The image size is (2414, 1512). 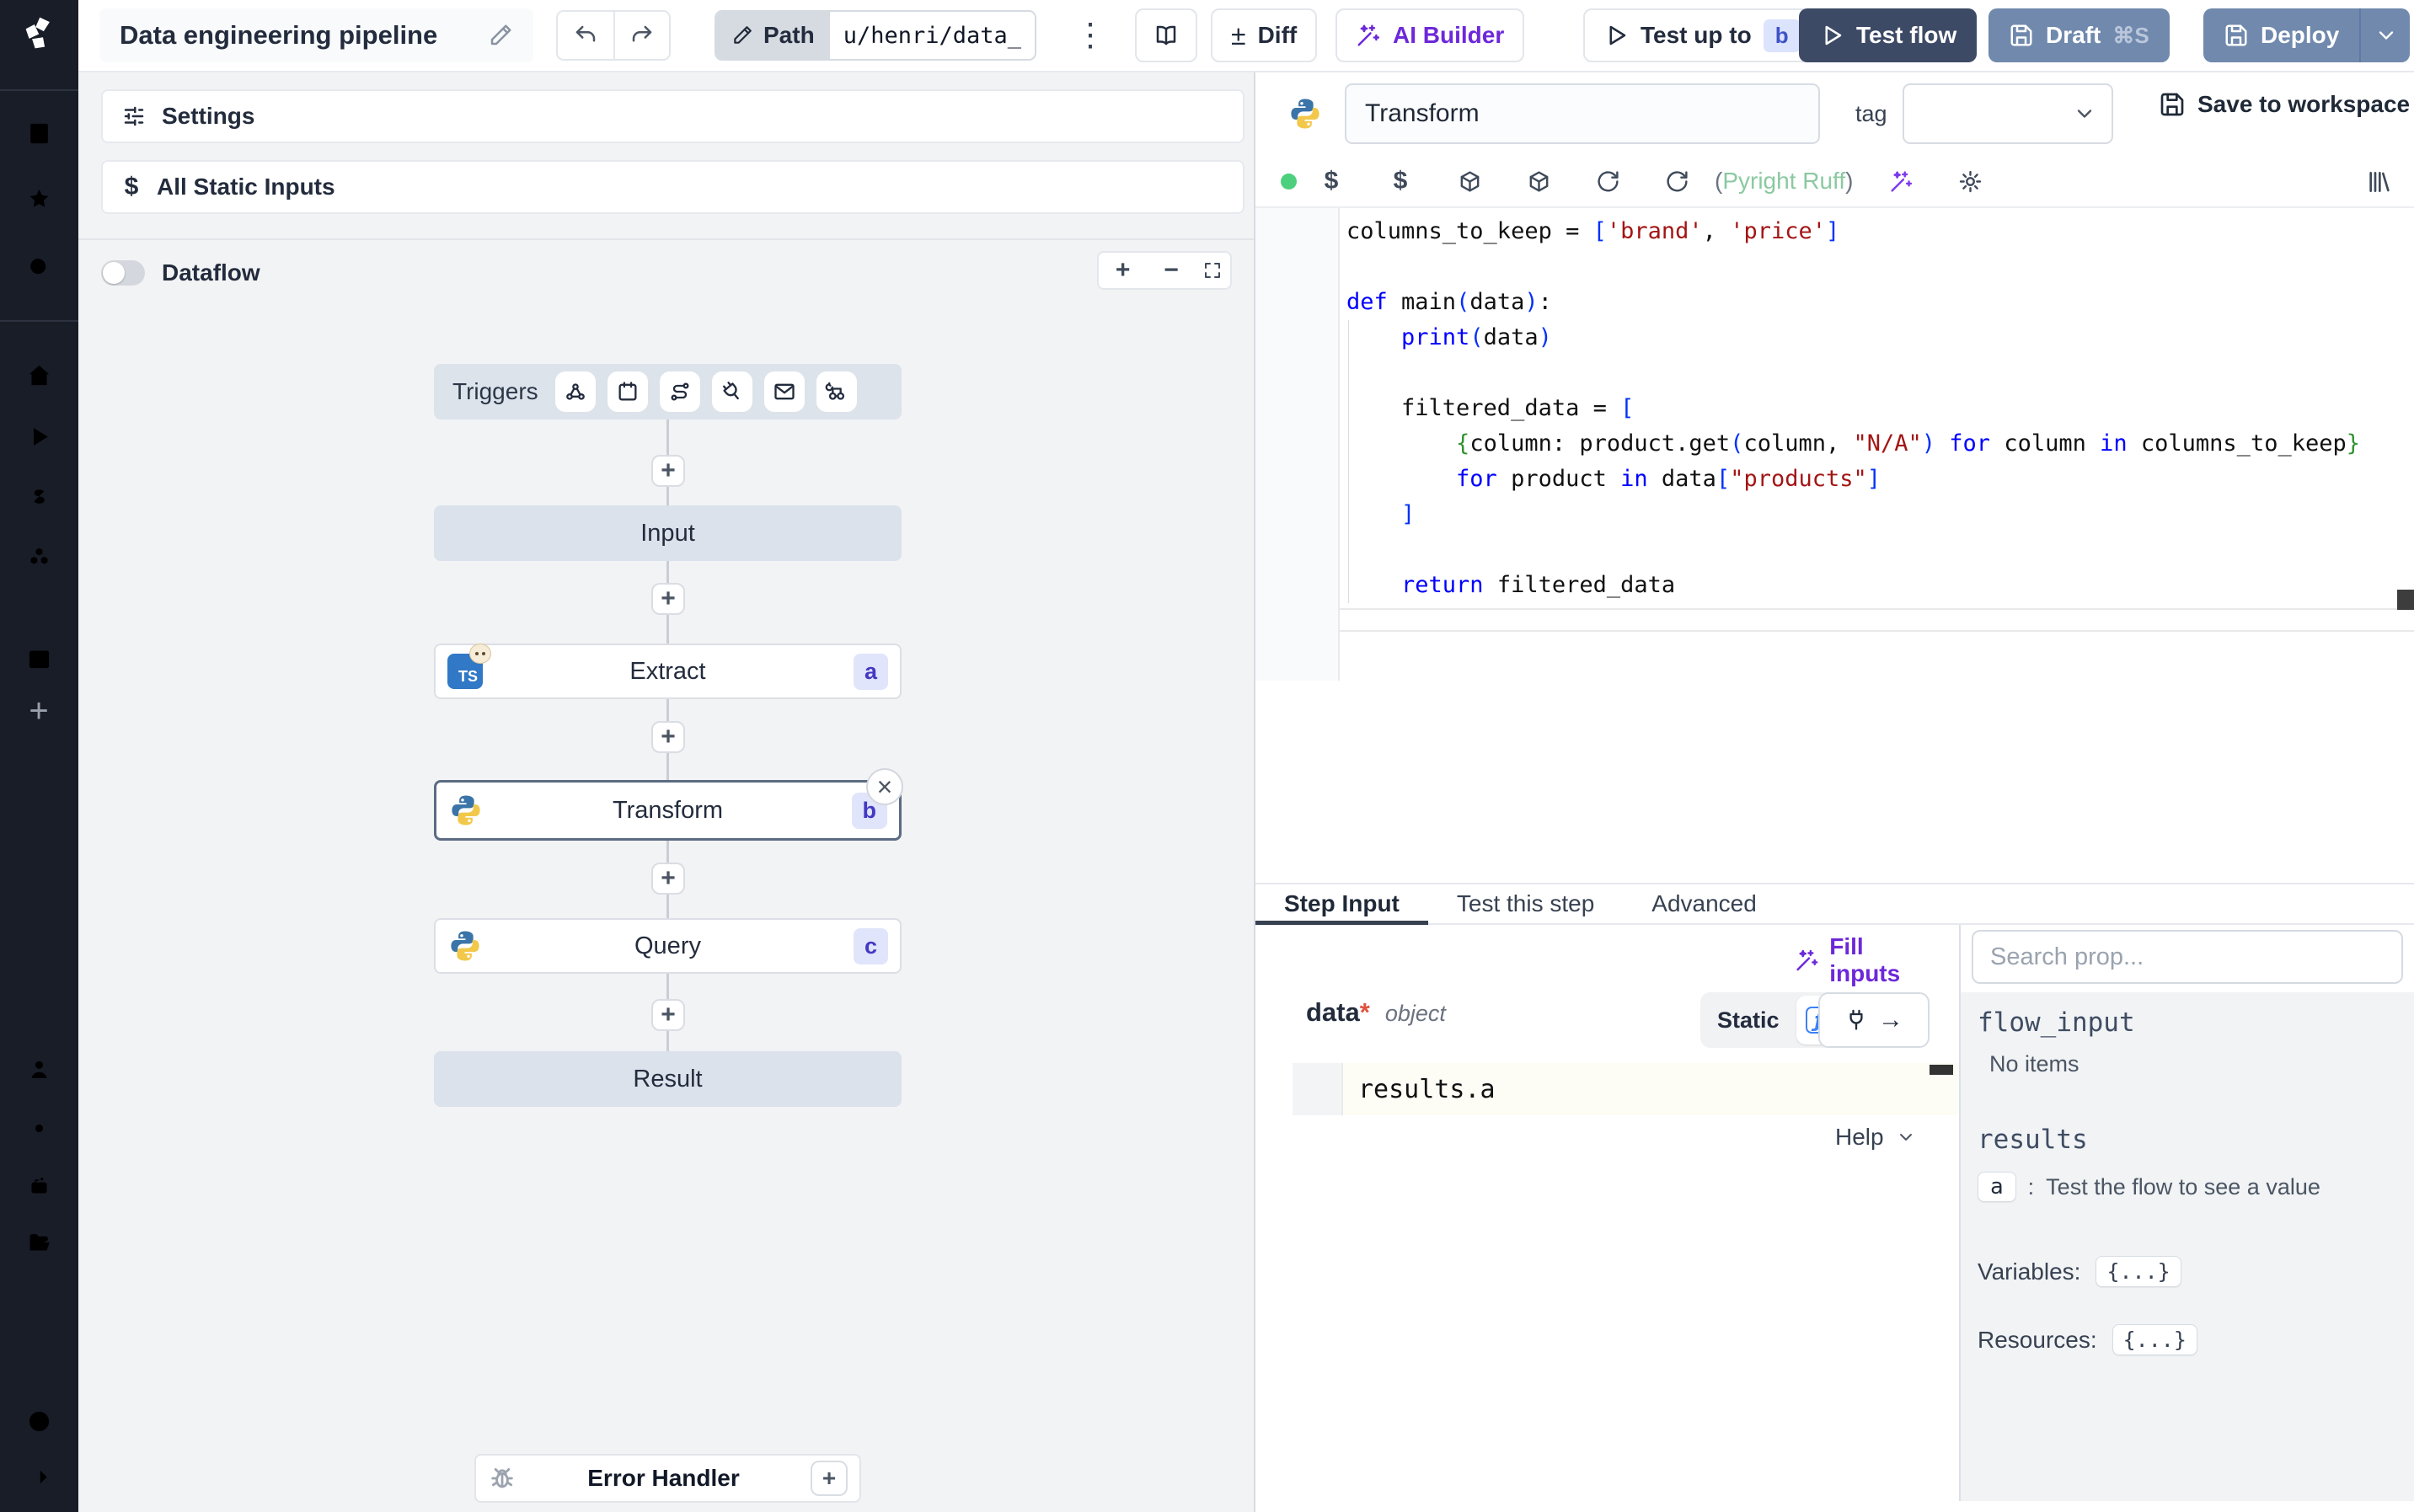 What do you see at coordinates (1419, 1089) in the screenshot?
I see `expression-value: results.a` at bounding box center [1419, 1089].